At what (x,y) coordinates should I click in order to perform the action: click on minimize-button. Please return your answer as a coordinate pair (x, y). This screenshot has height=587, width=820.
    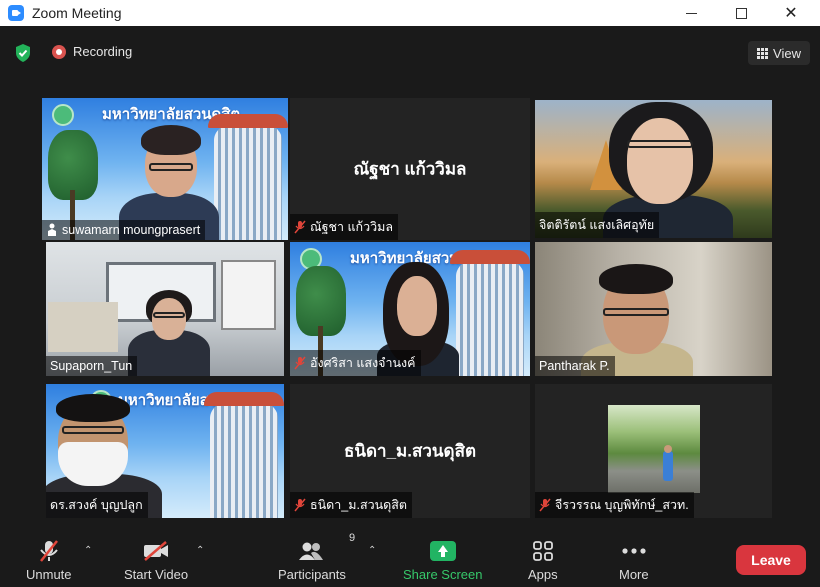
    Looking at the image, I should click on (691, 13).